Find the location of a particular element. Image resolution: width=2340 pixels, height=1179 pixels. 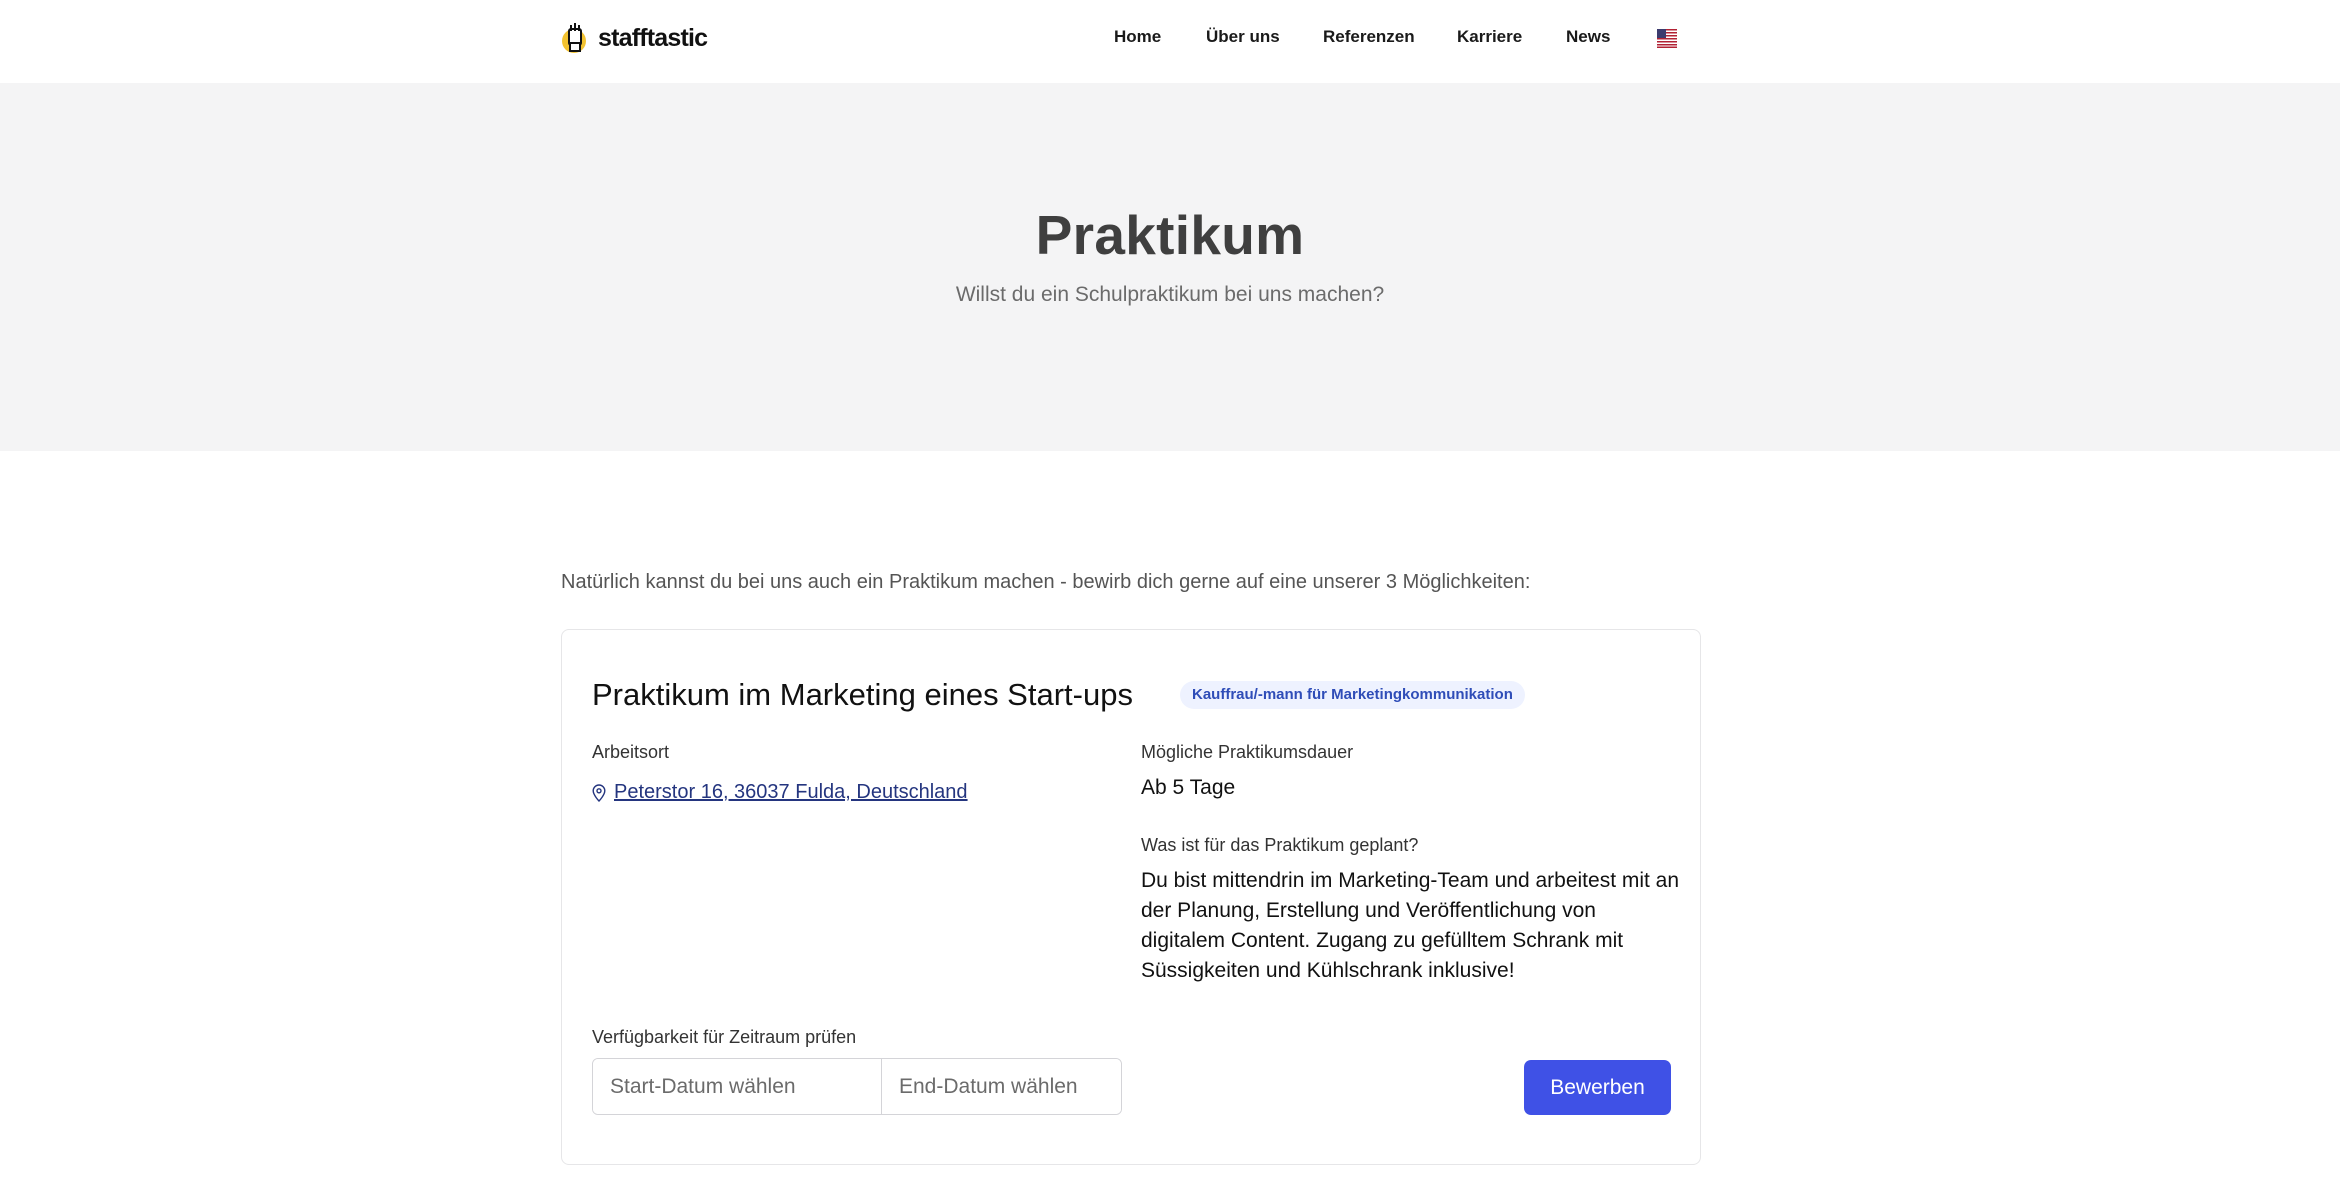

stafftastic-logo-icon is located at coordinates (574, 38).